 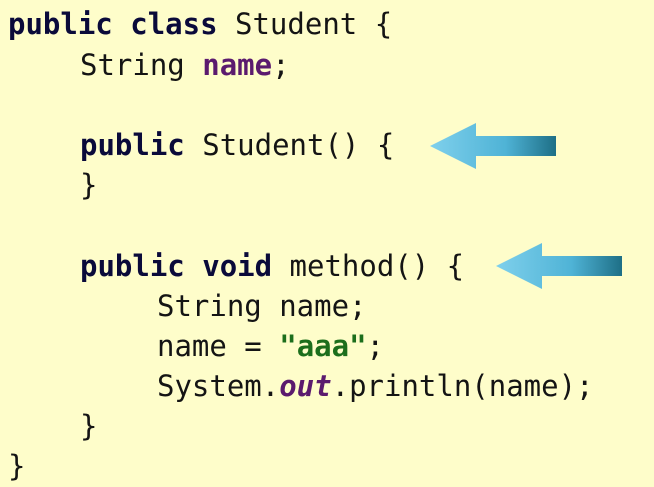 I want to click on code-line-constructor-close: }, so click(x=88, y=185).